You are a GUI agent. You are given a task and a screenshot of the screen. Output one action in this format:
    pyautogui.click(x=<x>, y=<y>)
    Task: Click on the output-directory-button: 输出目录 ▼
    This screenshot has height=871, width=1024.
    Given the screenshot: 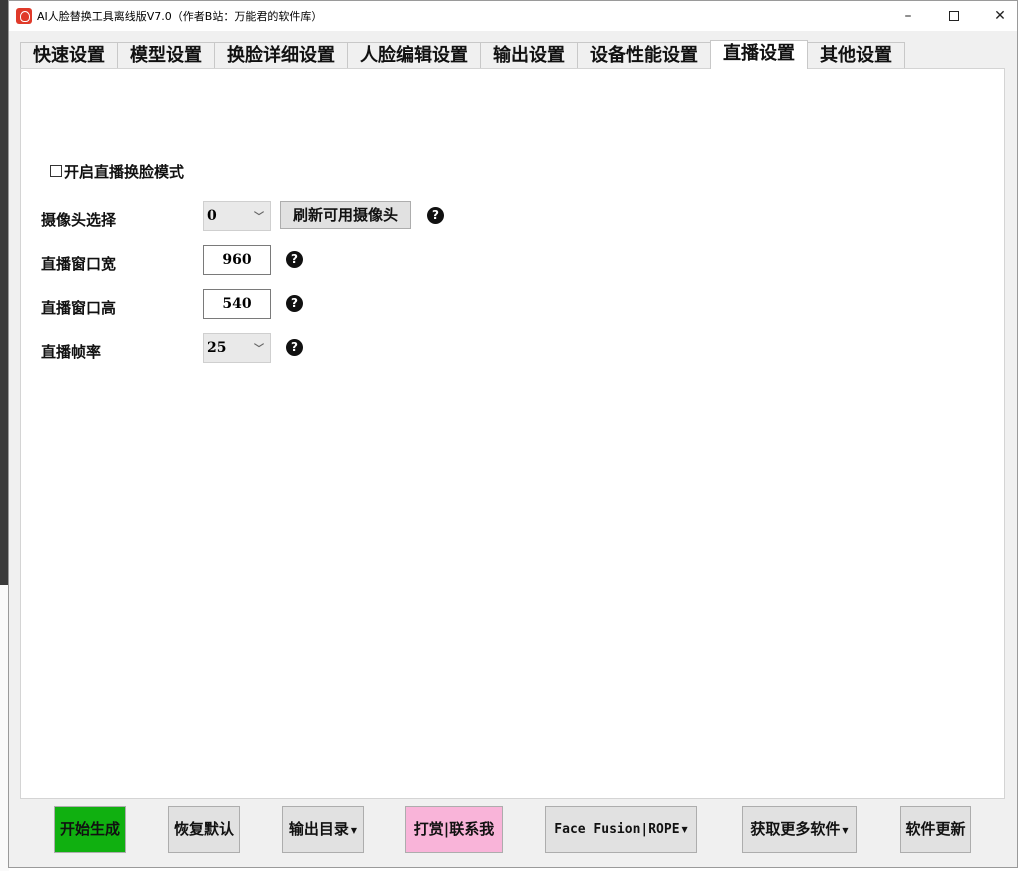 What is the action you would take?
    pyautogui.click(x=323, y=829)
    